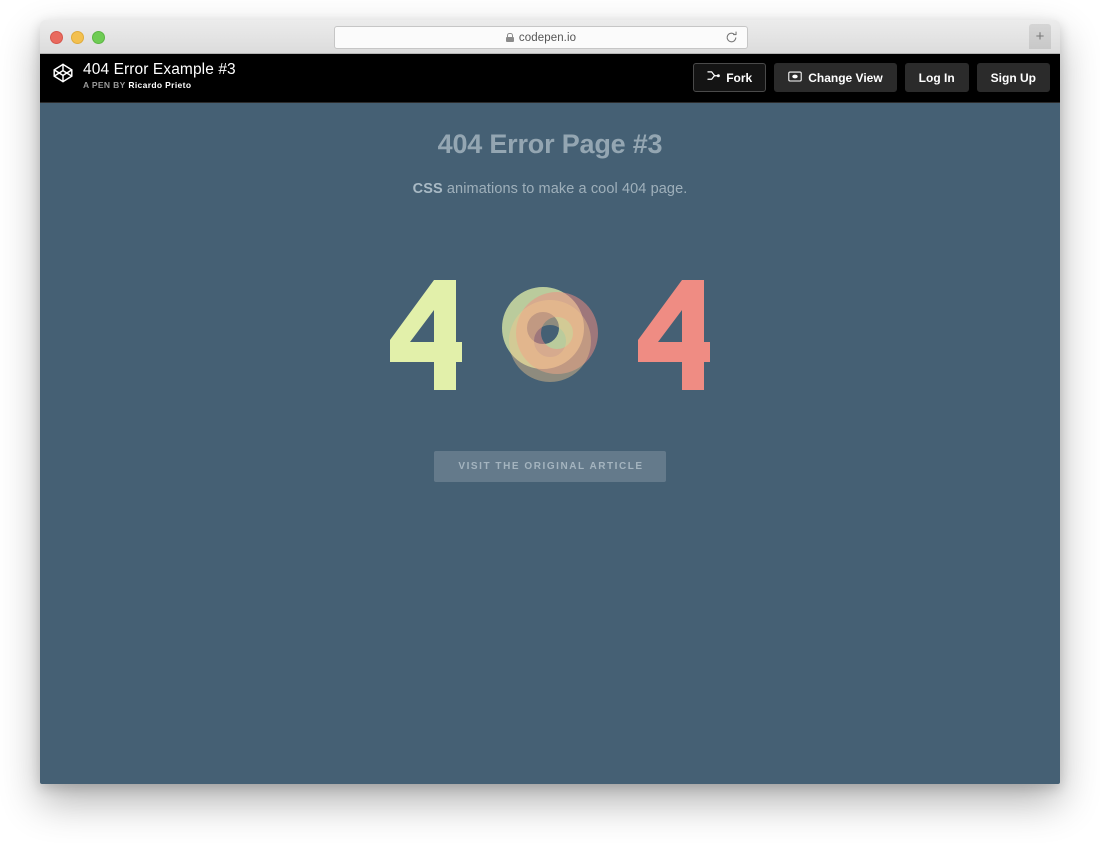 The height and width of the screenshot is (843, 1100). Describe the element at coordinates (845, 77) in the screenshot. I see `change-view-button-label: Change View` at that location.